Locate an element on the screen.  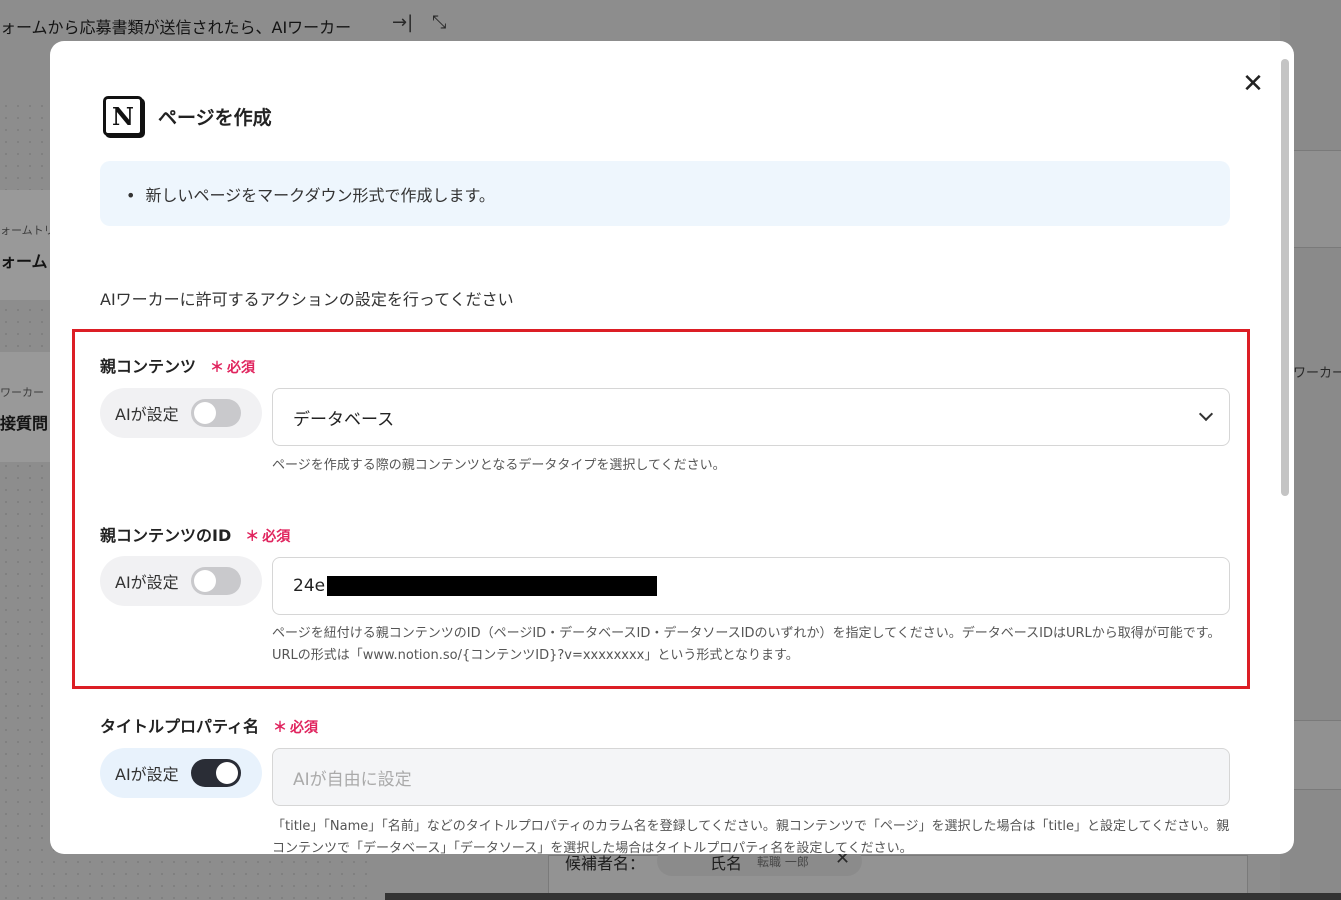
close-icon: ✕ is located at coordinates (1253, 84).